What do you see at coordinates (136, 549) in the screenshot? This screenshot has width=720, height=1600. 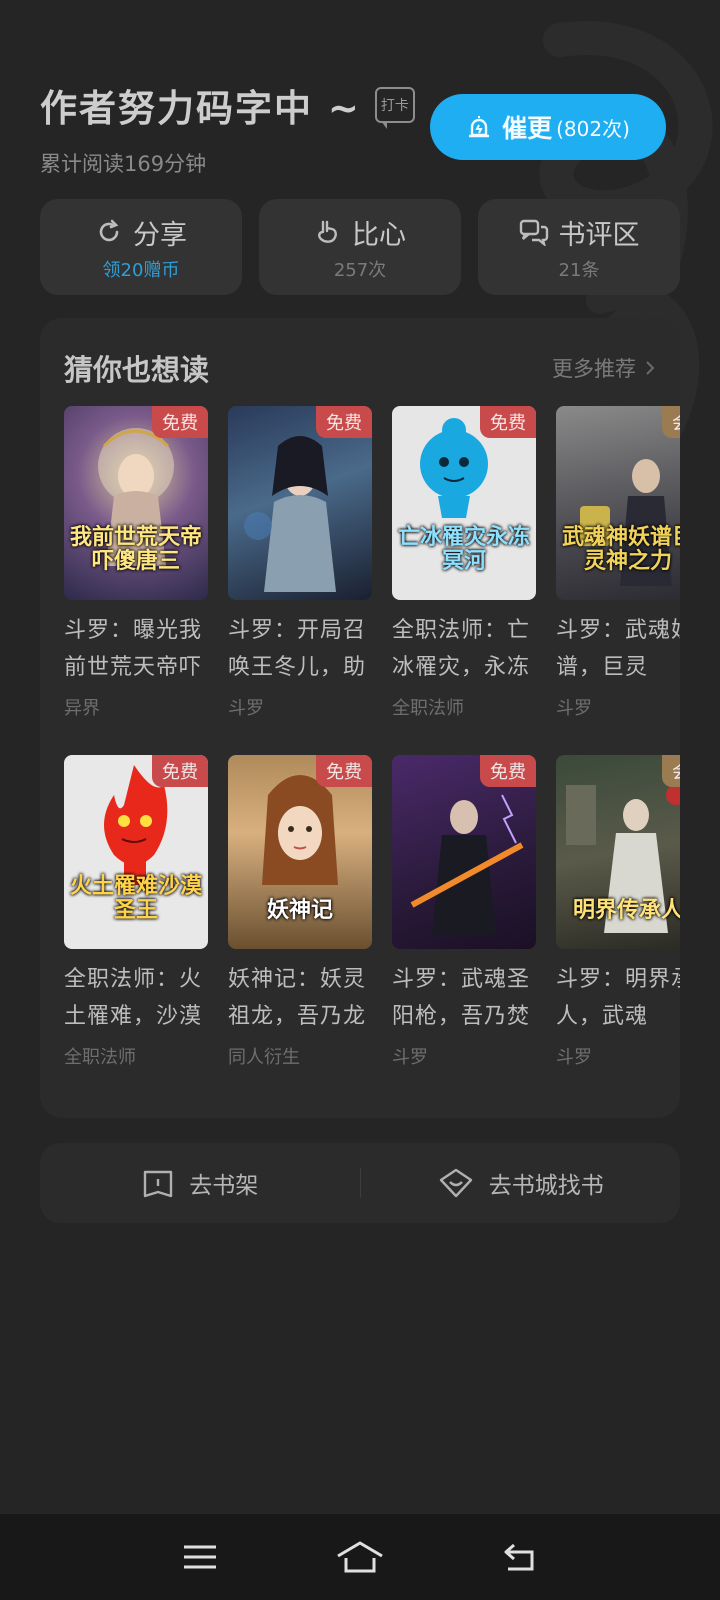 I see `cover-title: 我前世荒天帝吓傻唐三` at bounding box center [136, 549].